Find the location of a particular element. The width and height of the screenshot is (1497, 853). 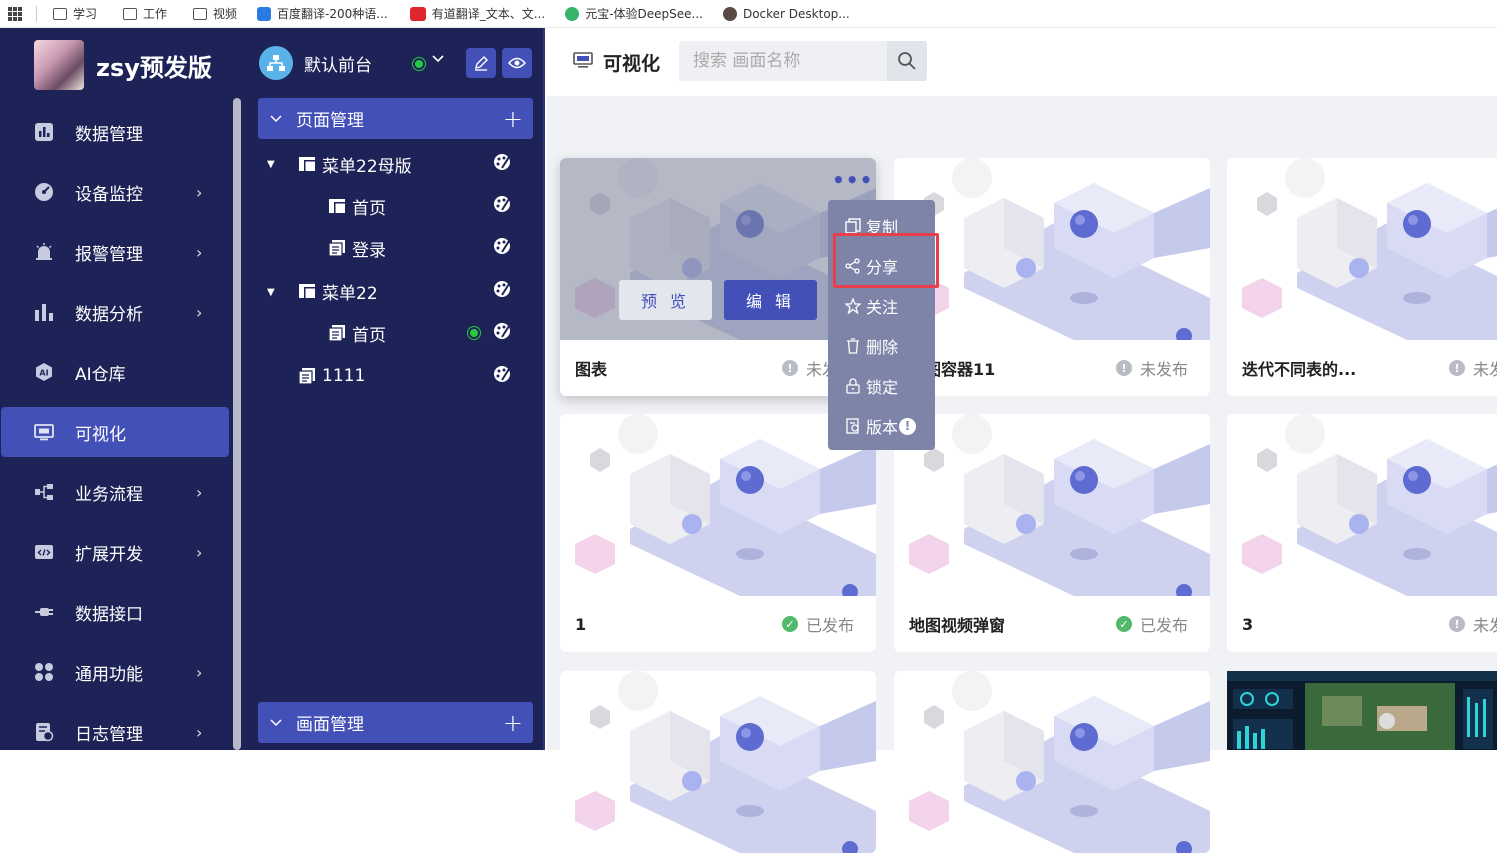

sidebar-item-workflow: 业务流程 › is located at coordinates (122, 492).